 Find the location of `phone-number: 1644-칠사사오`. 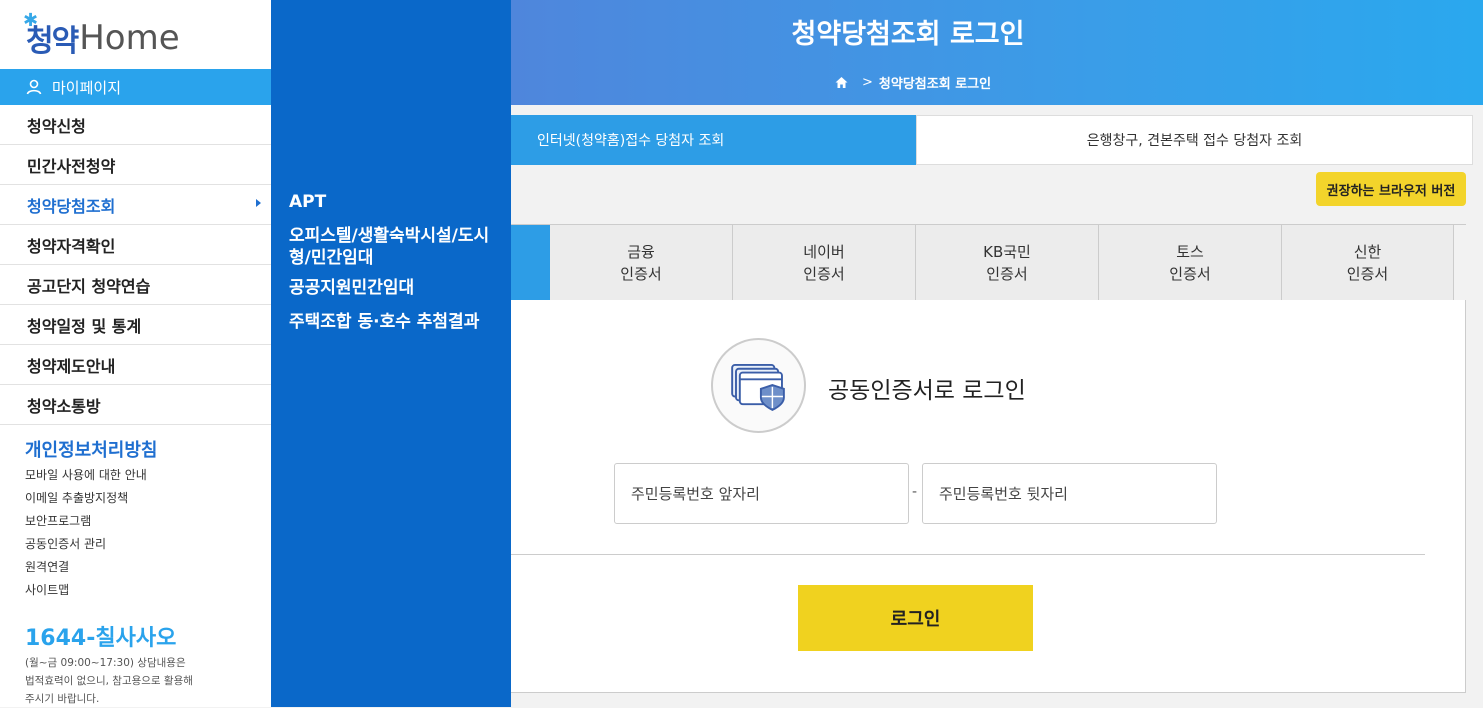

phone-number: 1644-칠사사오 is located at coordinates (101, 638).